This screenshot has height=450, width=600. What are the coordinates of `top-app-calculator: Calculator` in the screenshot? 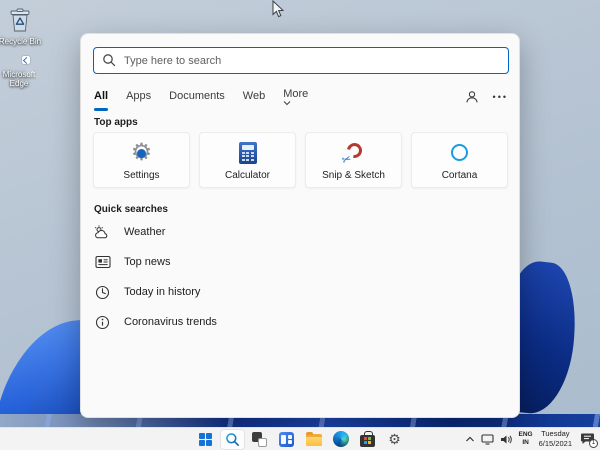 It's located at (247, 160).